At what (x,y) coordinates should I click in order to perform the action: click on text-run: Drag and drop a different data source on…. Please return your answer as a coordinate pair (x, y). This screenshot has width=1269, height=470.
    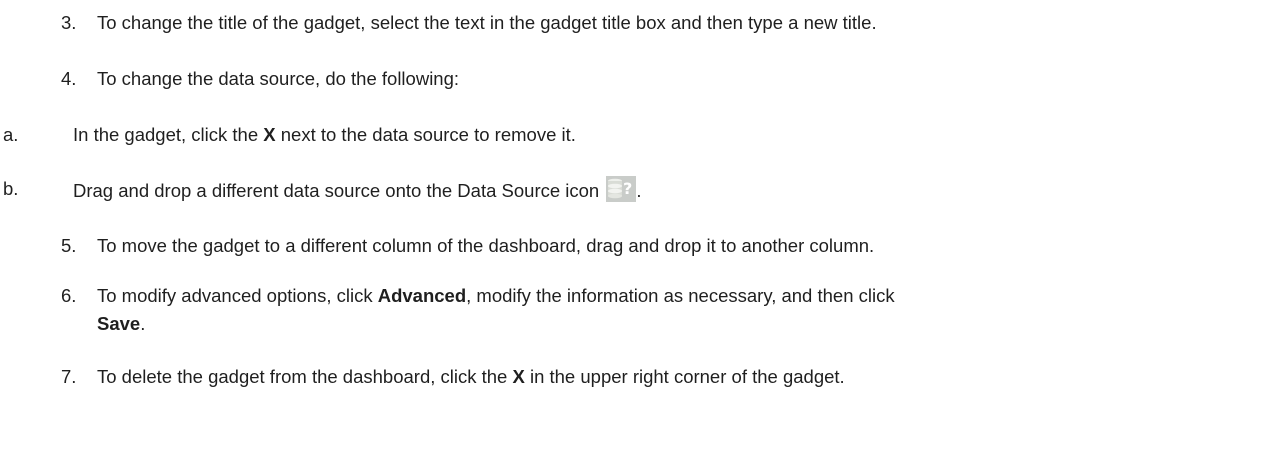
    Looking at the image, I should click on (339, 190).